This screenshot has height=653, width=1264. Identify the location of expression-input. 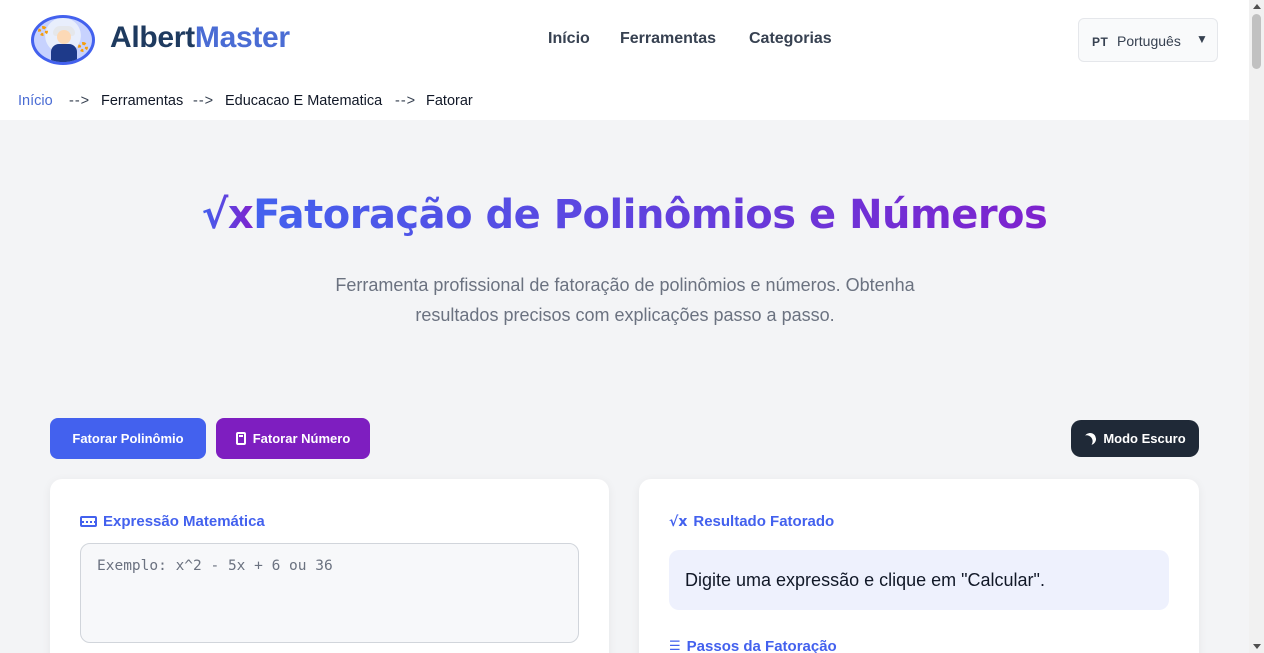
(329, 593).